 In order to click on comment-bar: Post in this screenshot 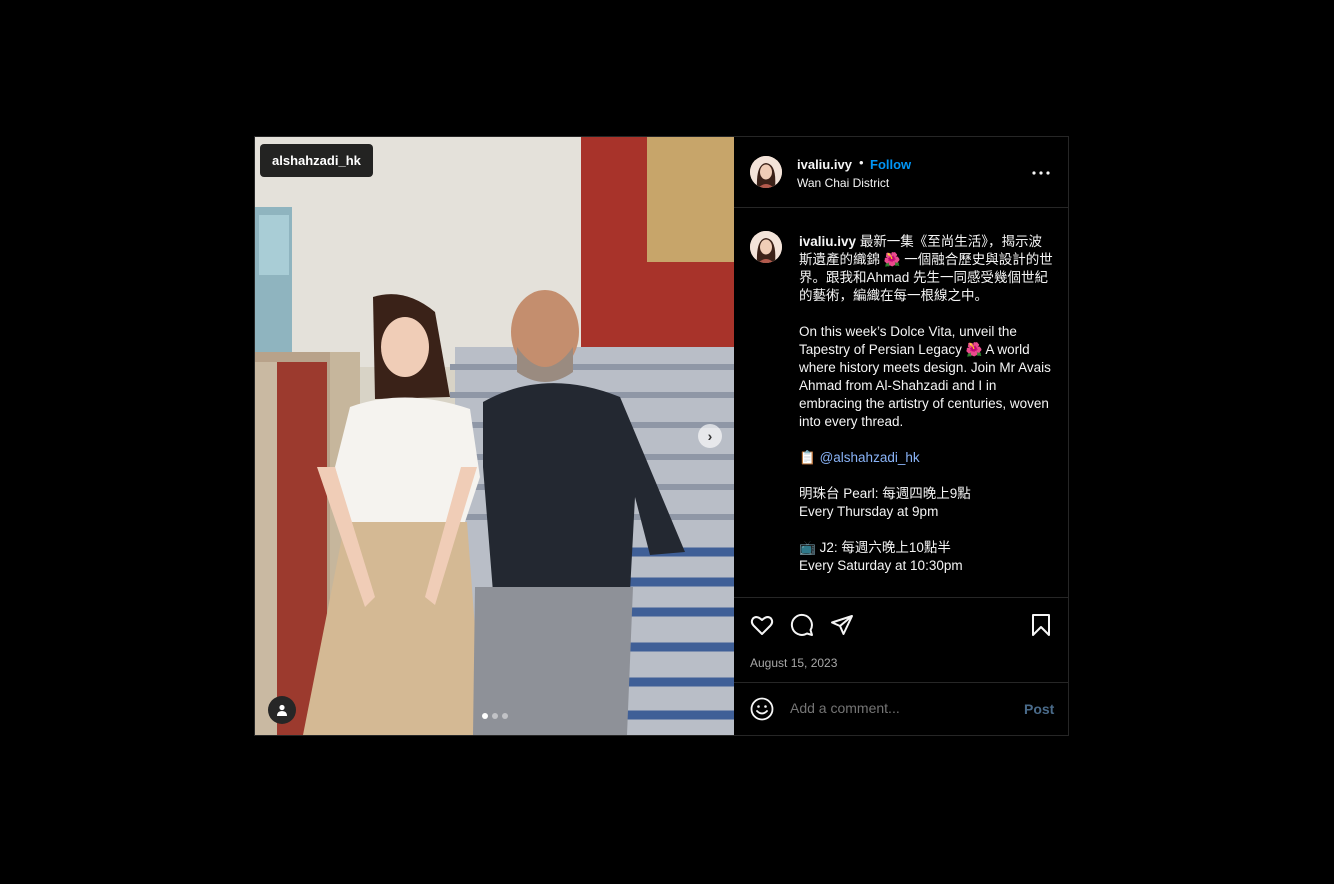, I will do `click(901, 708)`.